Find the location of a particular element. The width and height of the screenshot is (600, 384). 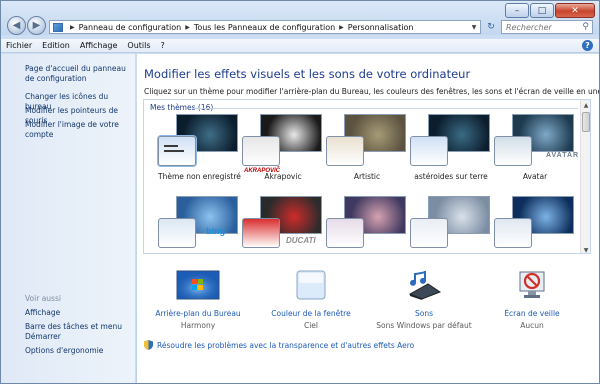

forward-button: ▶ is located at coordinates (36, 25).